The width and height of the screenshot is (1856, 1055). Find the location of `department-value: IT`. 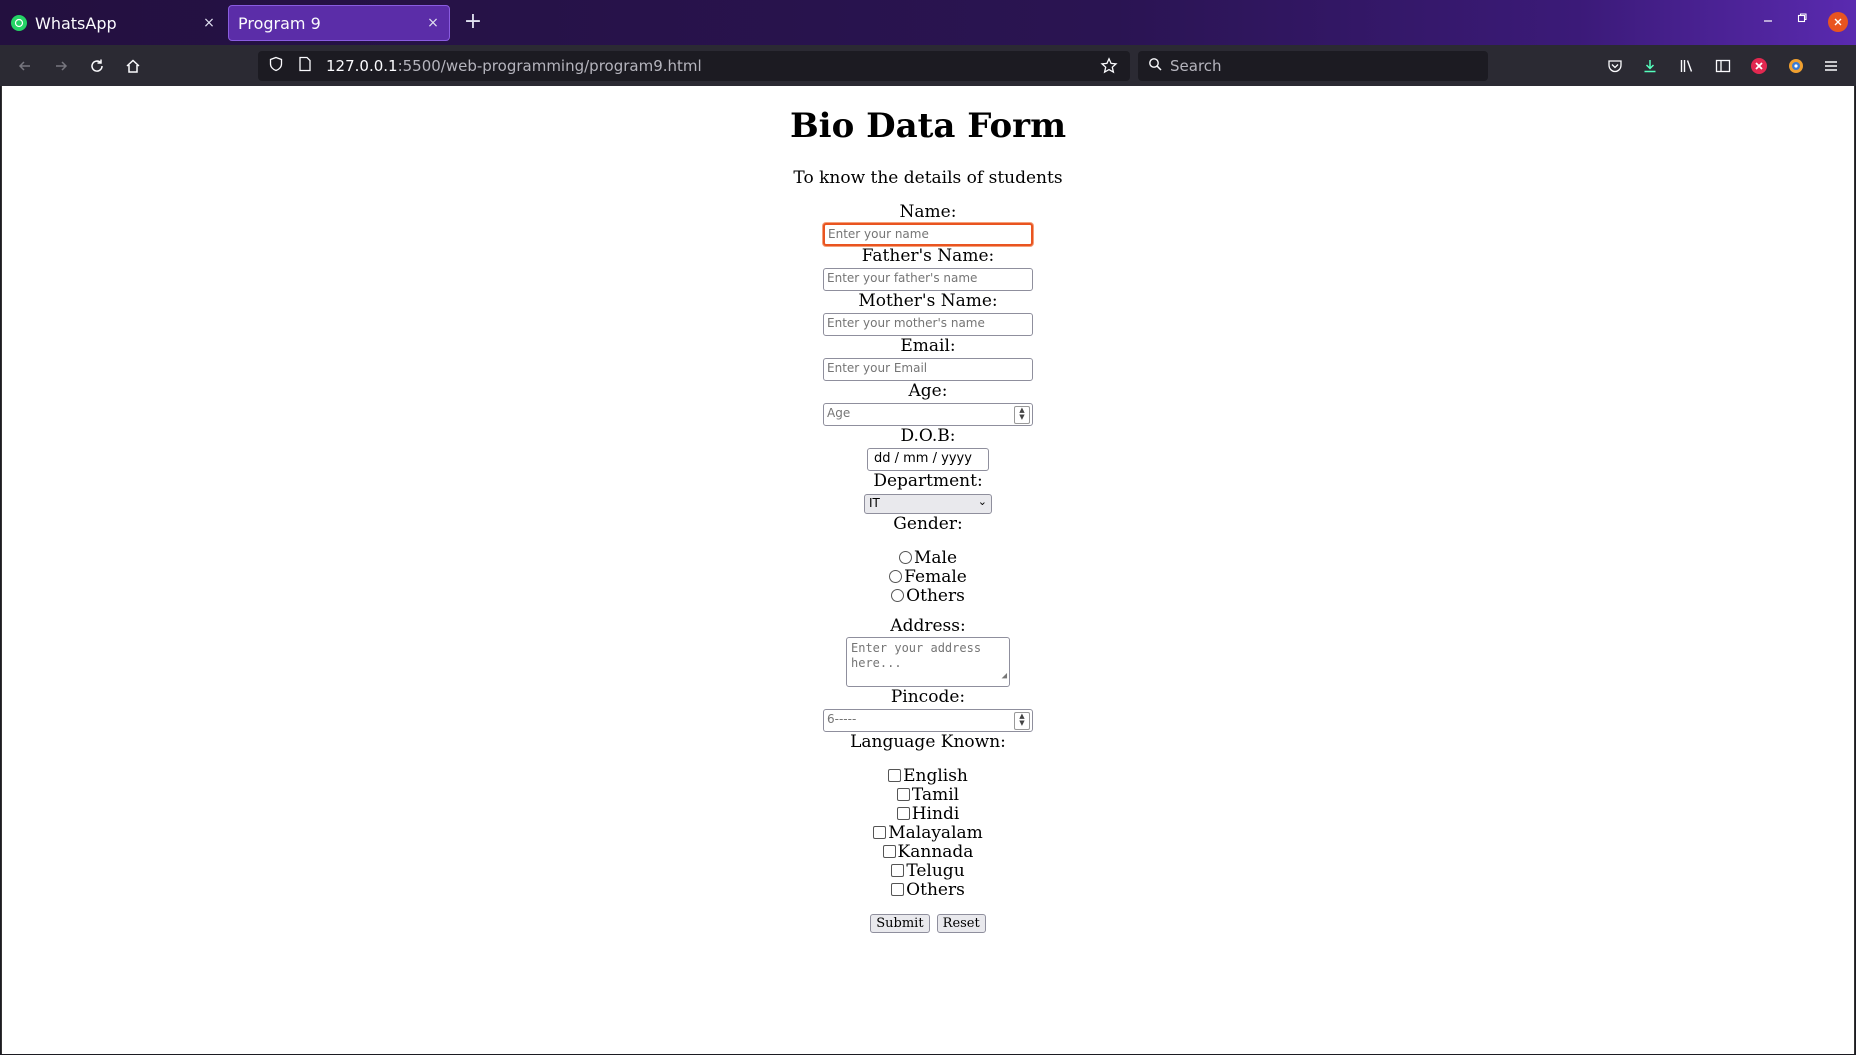

department-value: IT is located at coordinates (874, 503).